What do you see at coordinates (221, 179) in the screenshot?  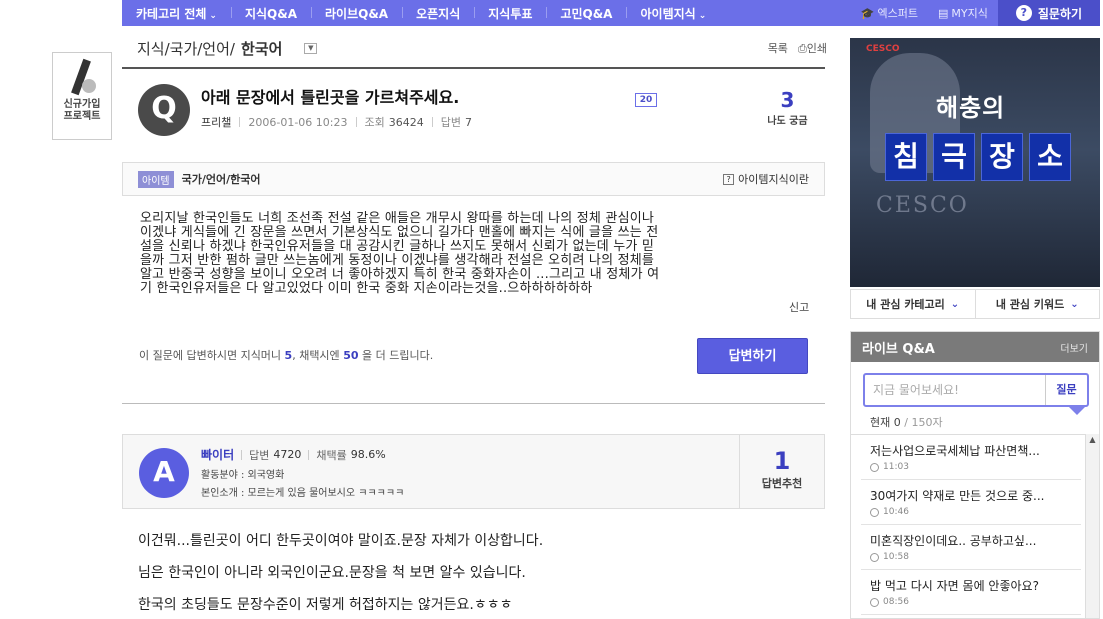 I see `tag-path: 국가/언어/한국어` at bounding box center [221, 179].